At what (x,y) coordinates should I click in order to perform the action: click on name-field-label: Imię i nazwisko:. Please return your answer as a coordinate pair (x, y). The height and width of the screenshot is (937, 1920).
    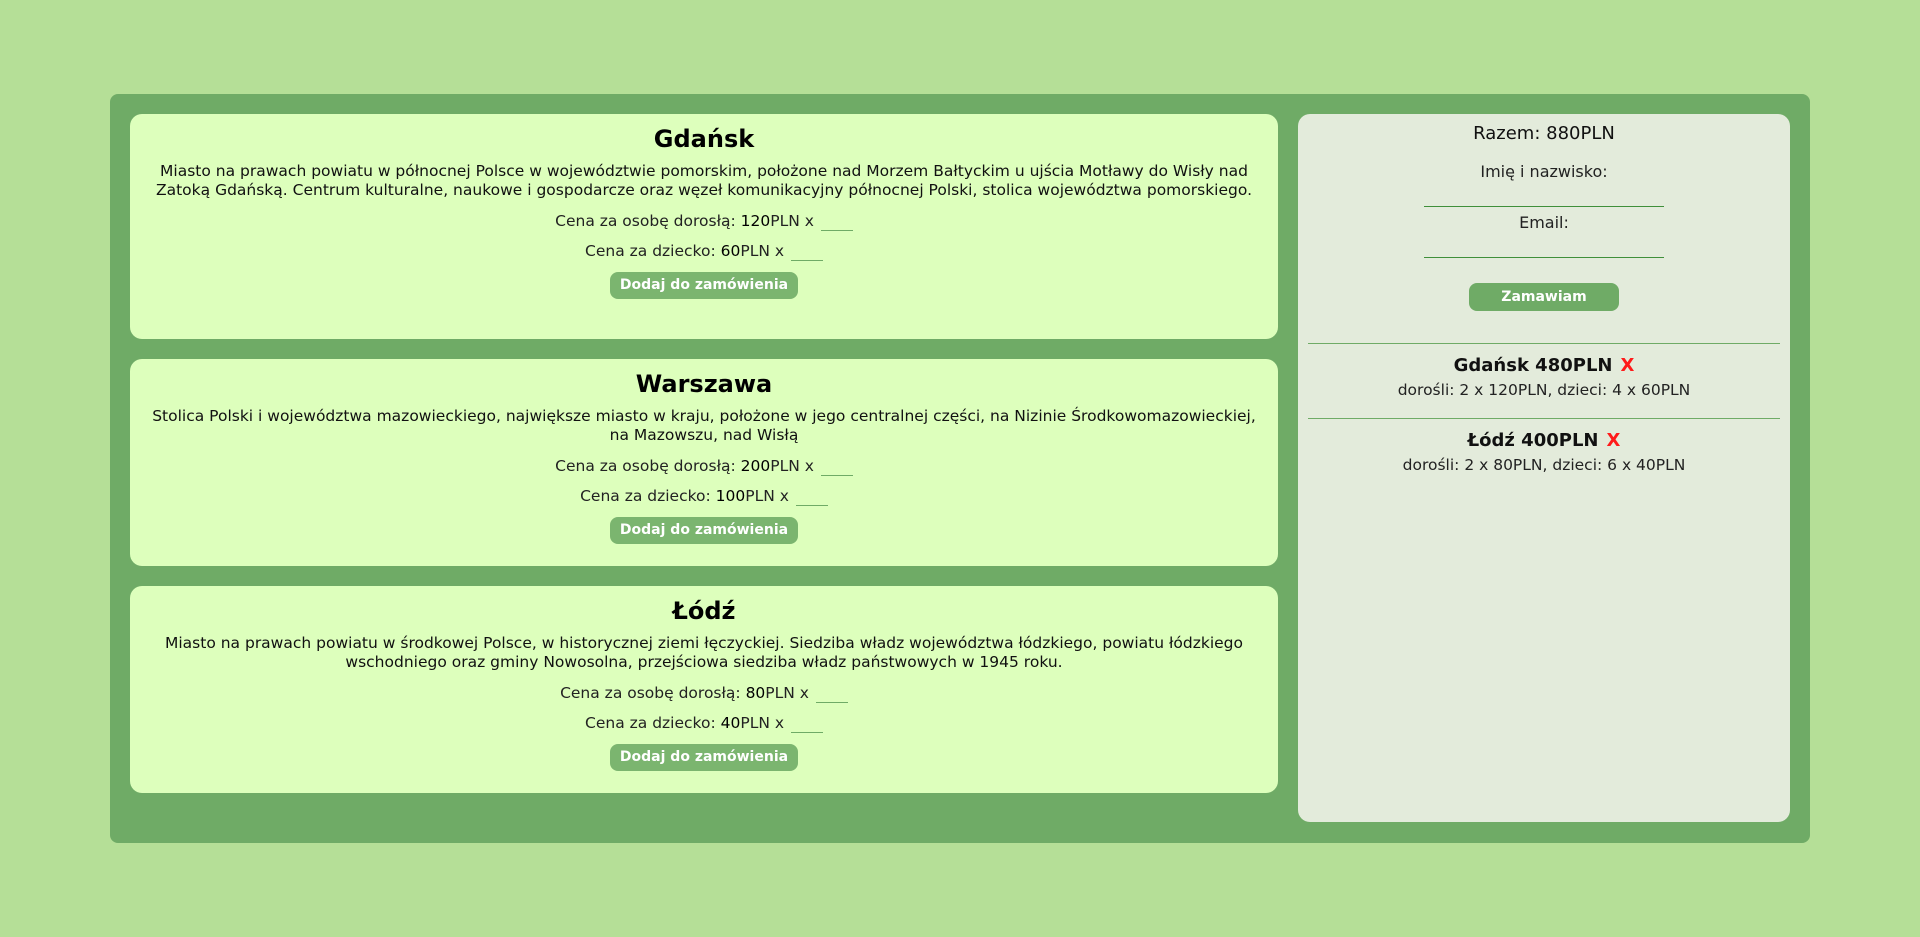
    Looking at the image, I should click on (1544, 171).